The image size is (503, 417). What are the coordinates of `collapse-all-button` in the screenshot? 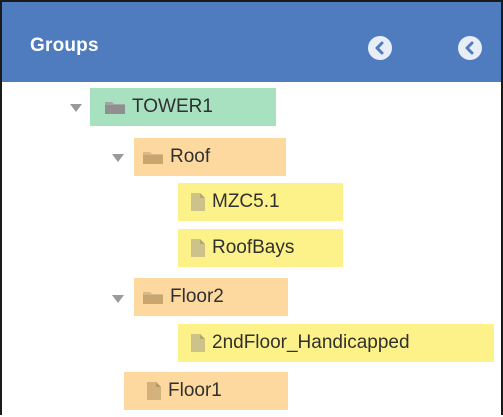 It's located at (470, 48).